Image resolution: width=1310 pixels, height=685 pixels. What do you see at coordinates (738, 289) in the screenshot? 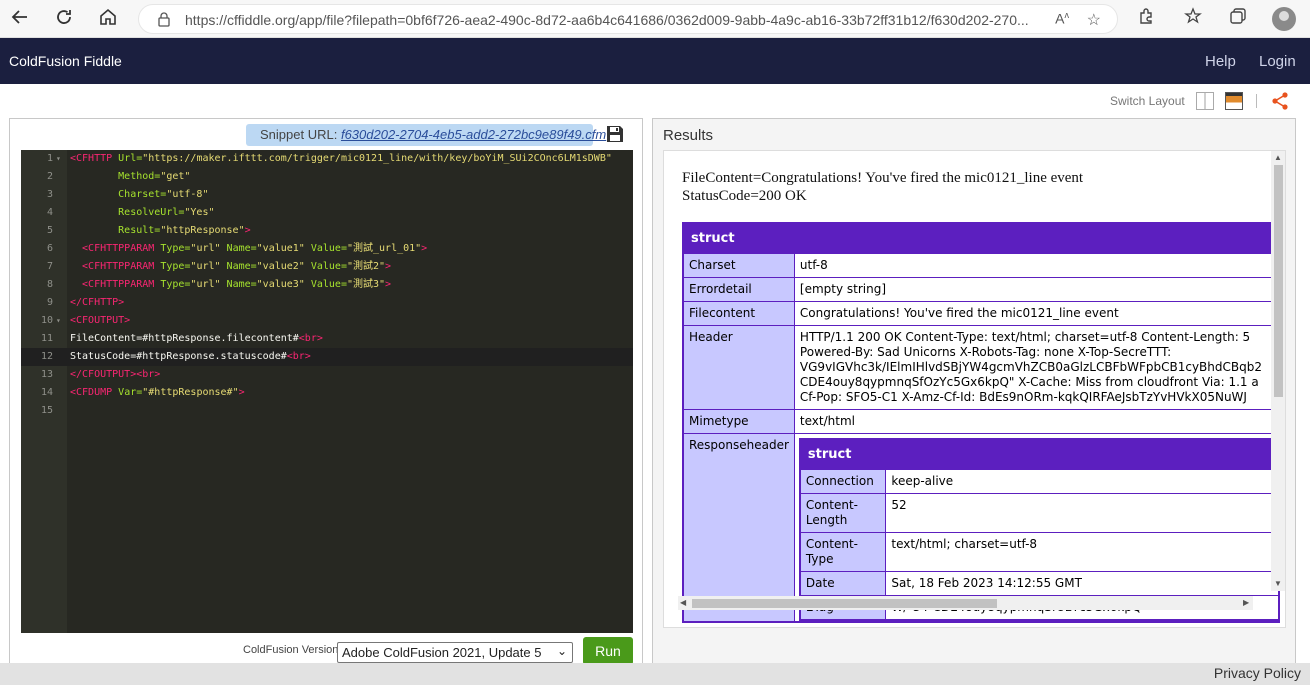
I see `dump-key: Errordetail` at bounding box center [738, 289].